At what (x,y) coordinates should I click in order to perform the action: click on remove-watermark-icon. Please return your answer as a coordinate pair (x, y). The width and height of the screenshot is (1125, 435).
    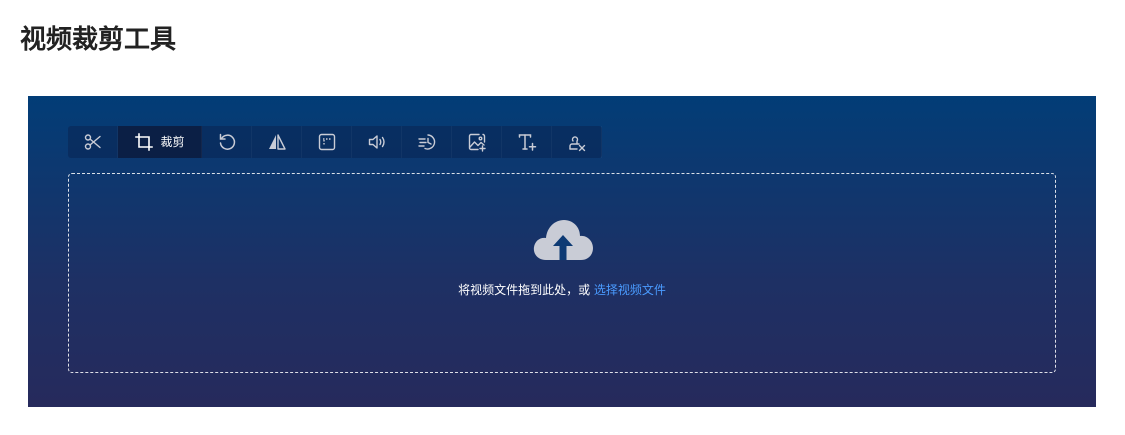
    Looking at the image, I should click on (576, 144).